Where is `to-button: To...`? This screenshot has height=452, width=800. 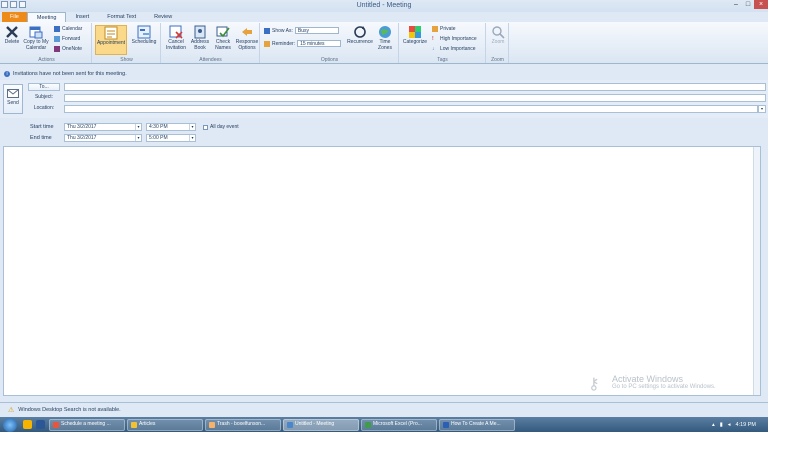 to-button: To... is located at coordinates (44, 87).